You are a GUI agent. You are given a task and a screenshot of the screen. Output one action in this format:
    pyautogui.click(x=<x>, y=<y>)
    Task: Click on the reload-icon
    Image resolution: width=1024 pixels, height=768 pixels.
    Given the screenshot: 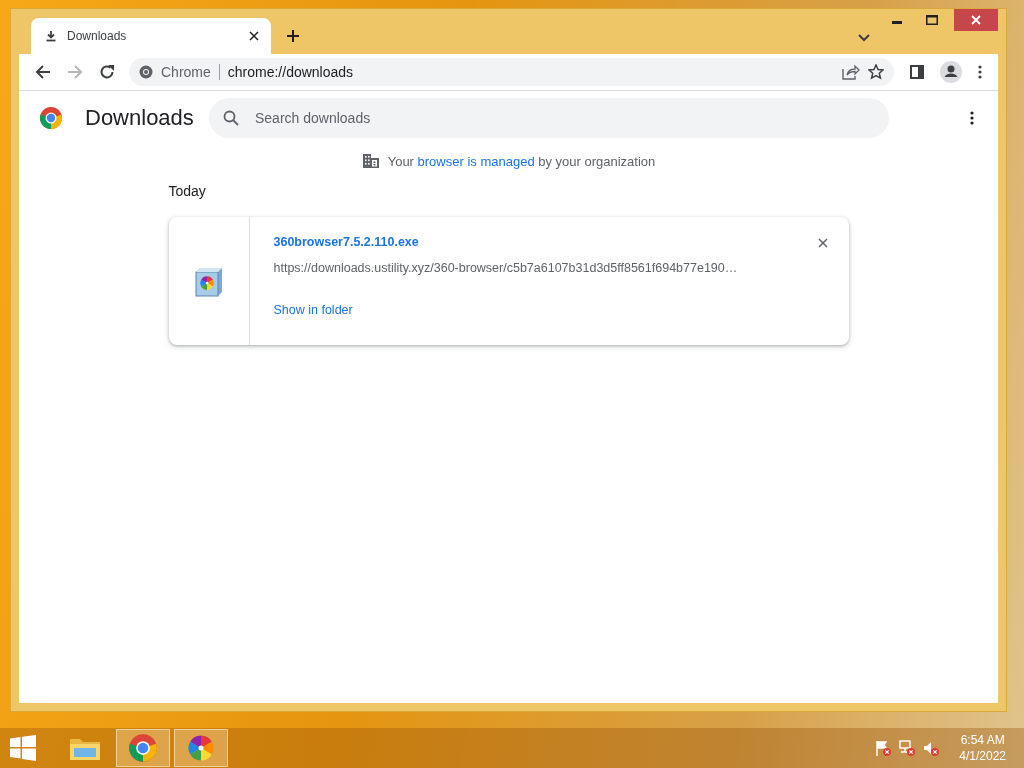 What is the action you would take?
    pyautogui.click(x=107, y=72)
    